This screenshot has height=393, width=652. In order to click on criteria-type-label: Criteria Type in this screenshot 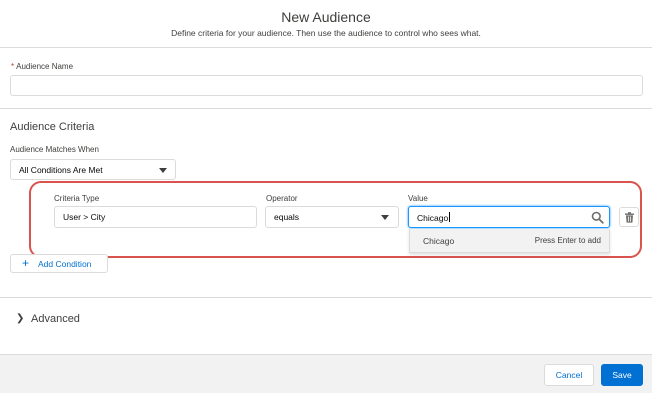, I will do `click(77, 198)`.